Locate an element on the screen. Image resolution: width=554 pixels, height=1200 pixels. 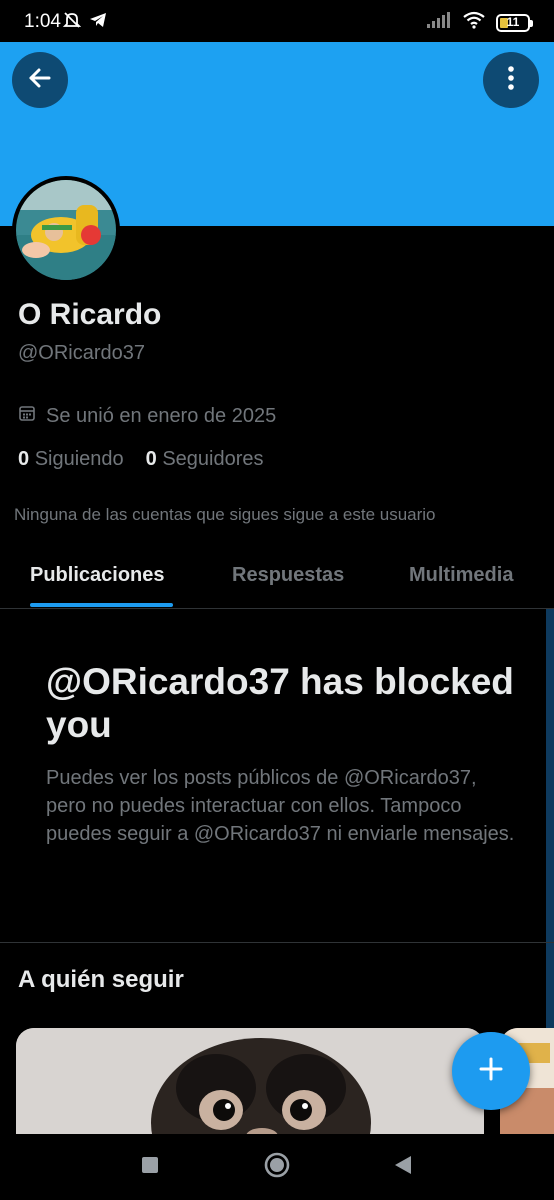
tab-multimedia: Multimedia is located at coordinates (461, 575).